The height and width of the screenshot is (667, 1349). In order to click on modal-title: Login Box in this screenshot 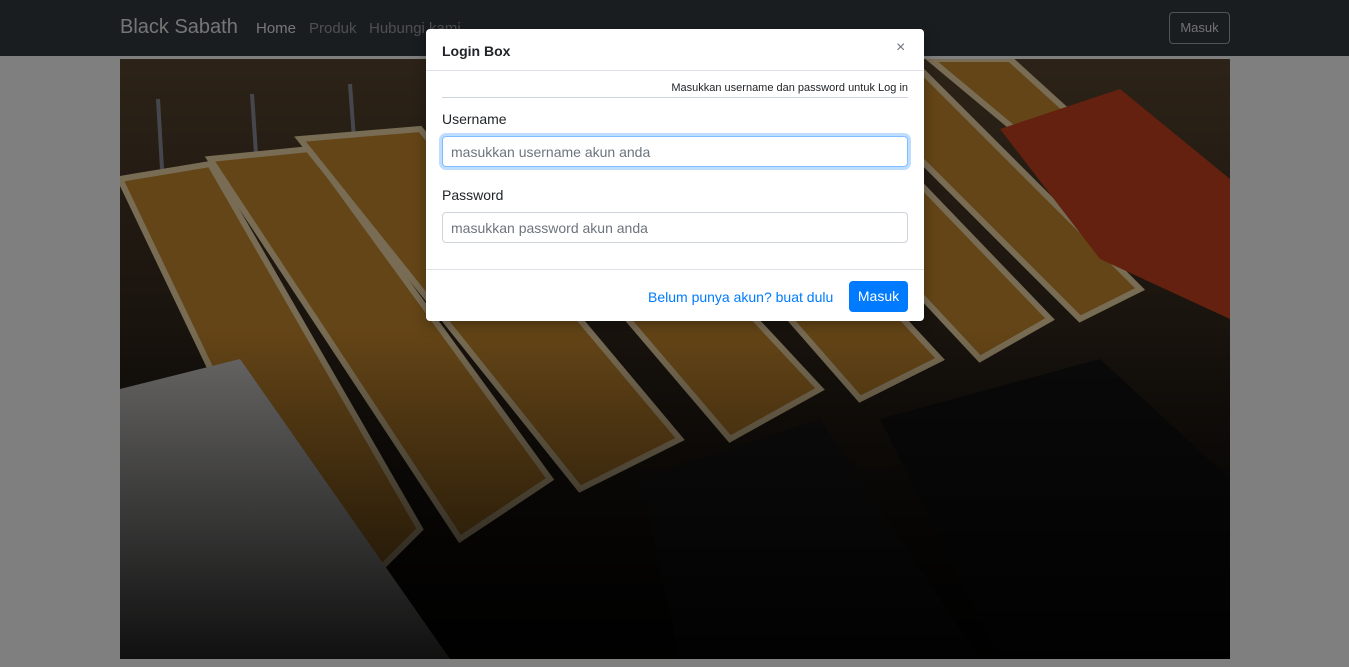, I will do `click(476, 51)`.